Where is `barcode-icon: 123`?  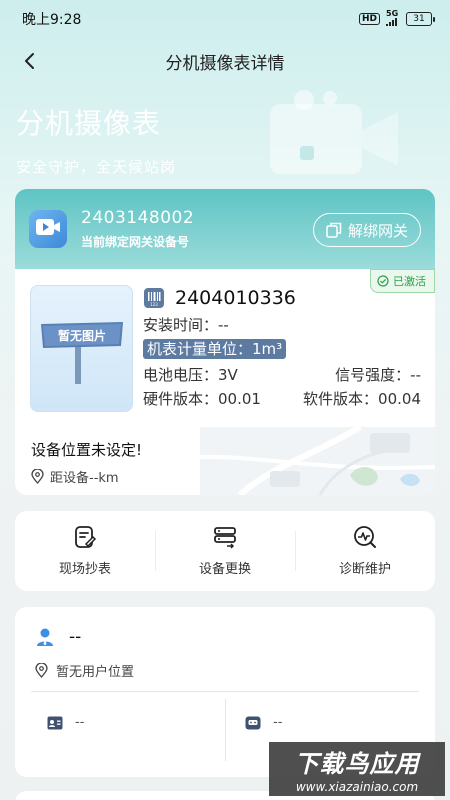
barcode-icon: 123 is located at coordinates (154, 298).